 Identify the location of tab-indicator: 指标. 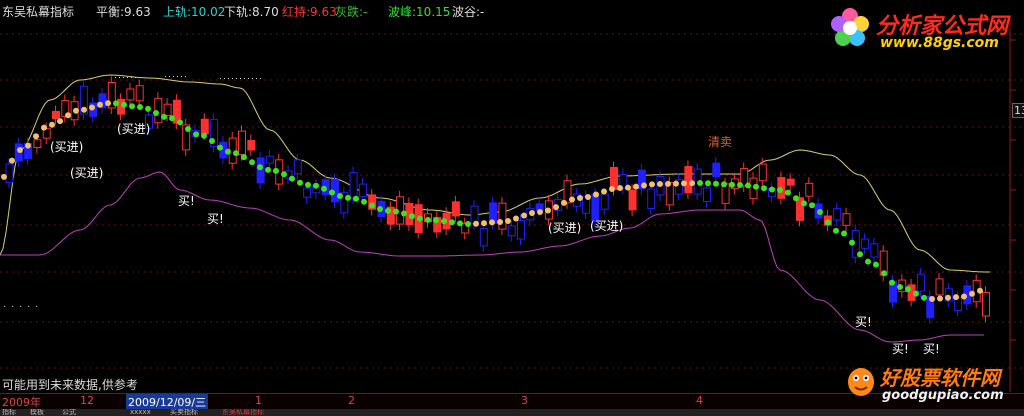
(9, 412).